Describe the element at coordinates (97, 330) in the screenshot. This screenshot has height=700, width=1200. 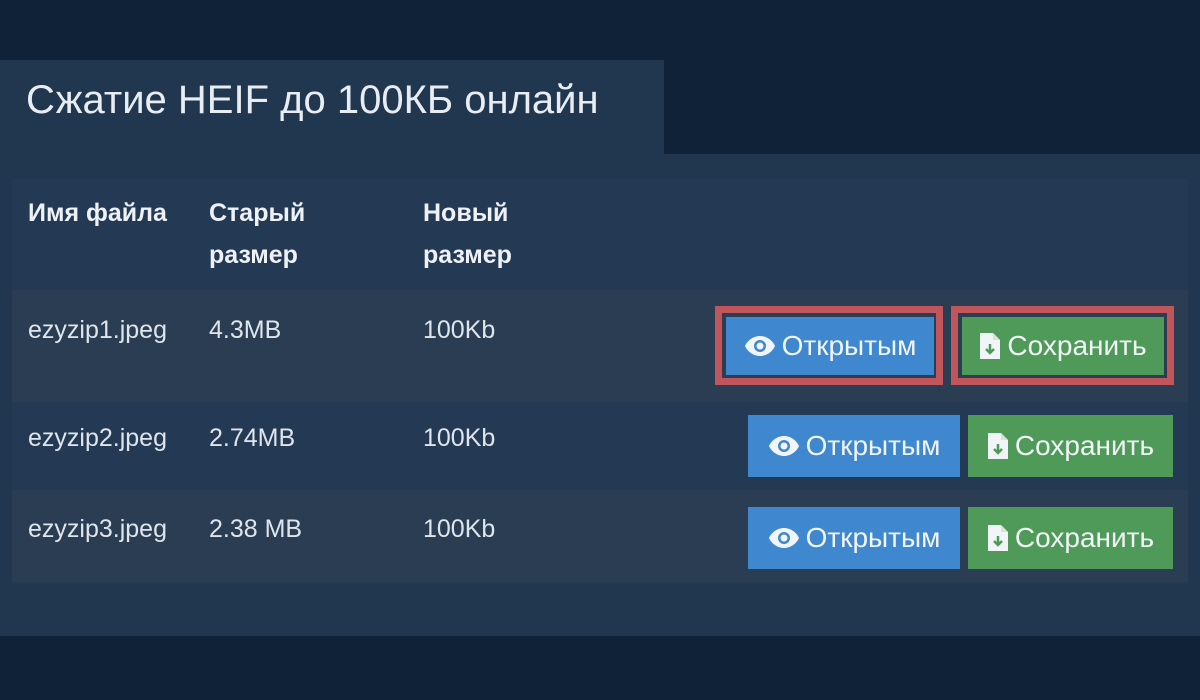
I see `file-name: ezyzip1.jpeg` at that location.